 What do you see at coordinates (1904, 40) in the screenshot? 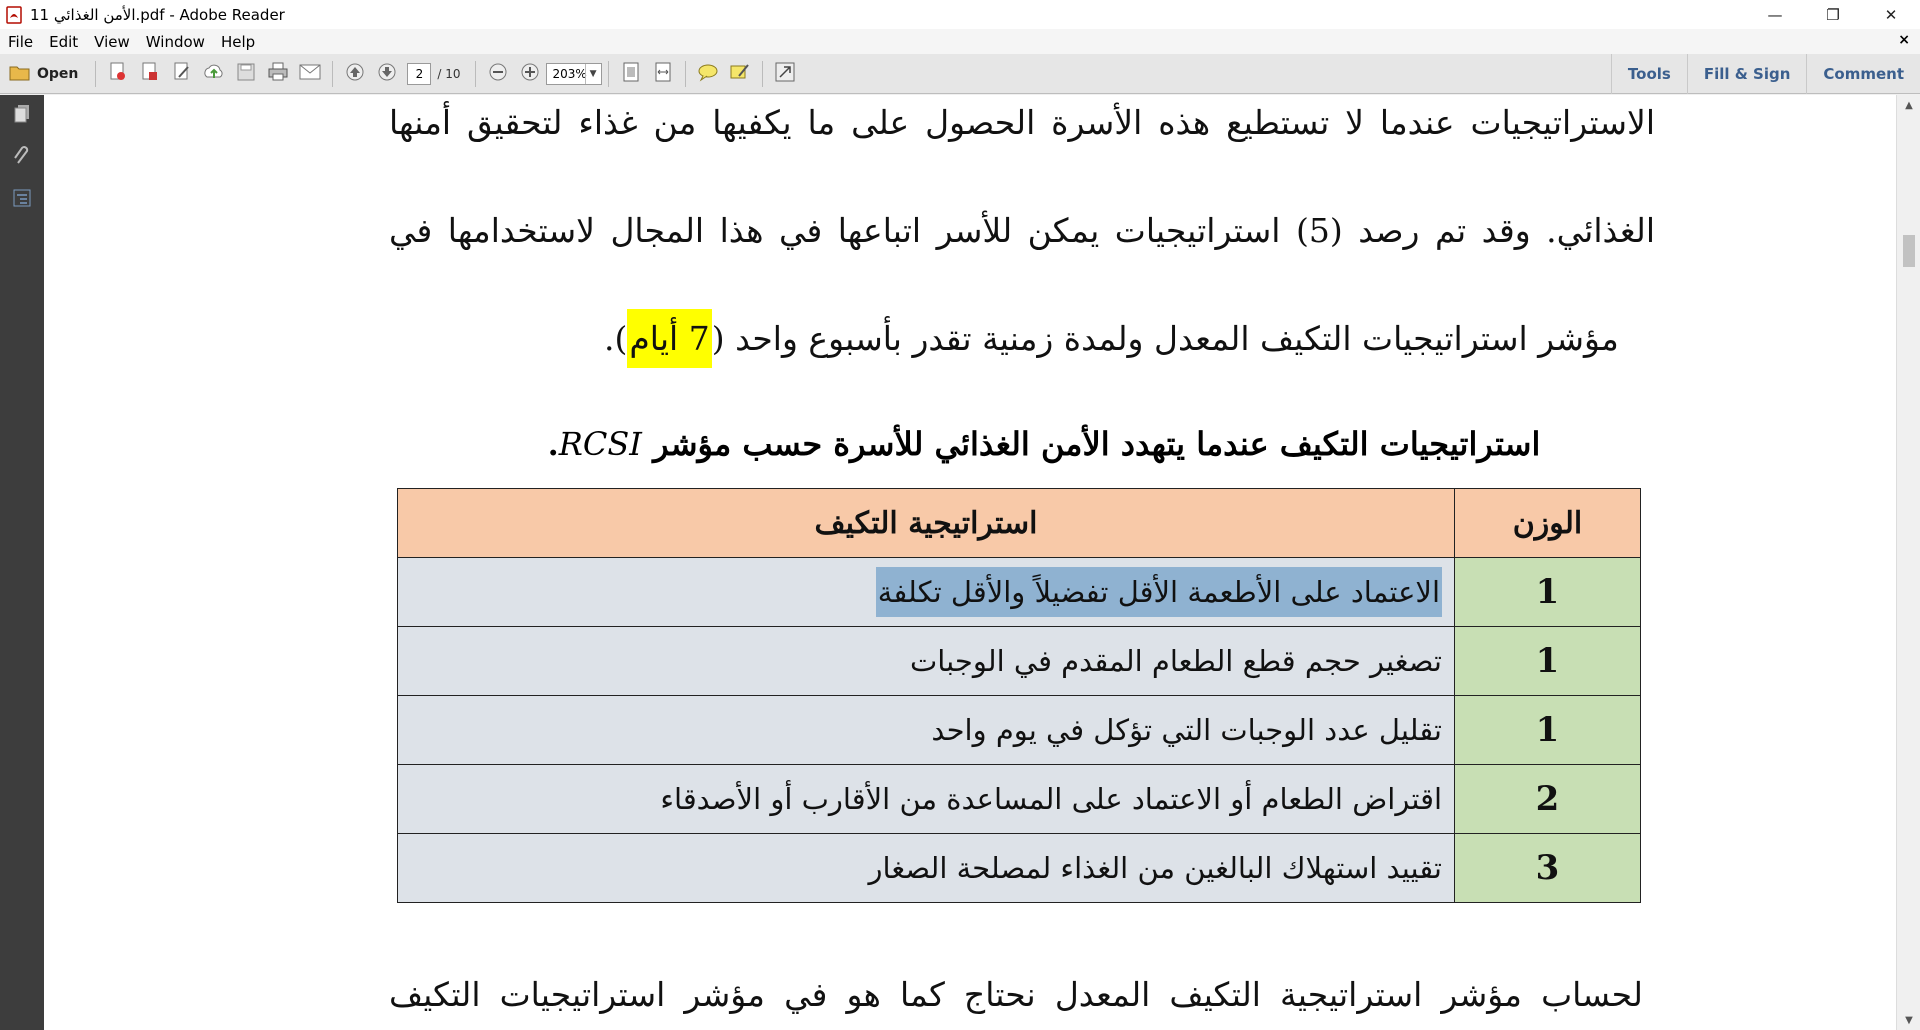
I see `close-document-button: ×` at bounding box center [1904, 40].